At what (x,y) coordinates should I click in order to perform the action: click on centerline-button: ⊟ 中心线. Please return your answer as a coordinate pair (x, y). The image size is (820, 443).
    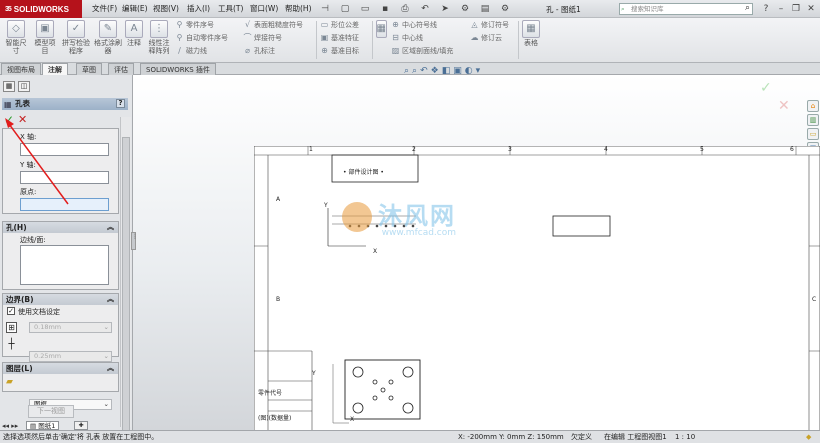
    Looking at the image, I should click on (422, 38).